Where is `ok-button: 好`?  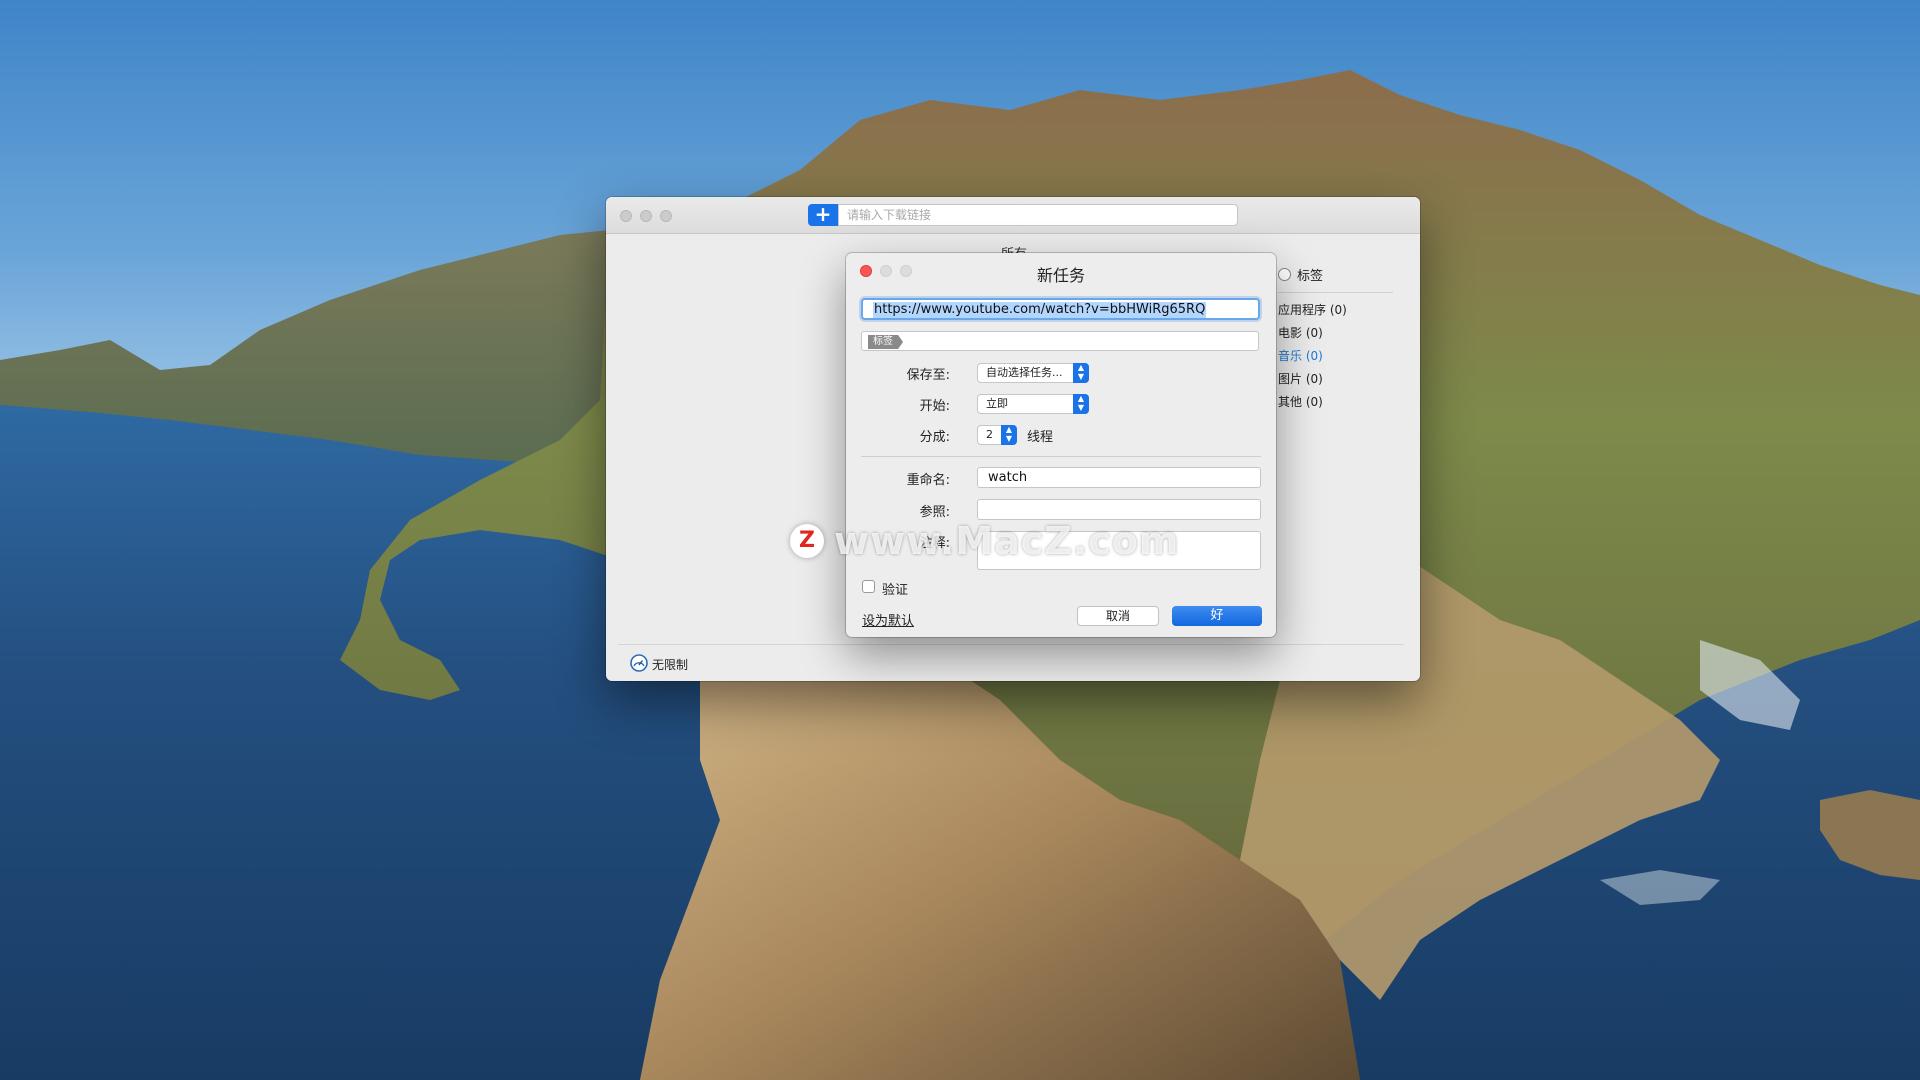 ok-button: 好 is located at coordinates (1217, 616).